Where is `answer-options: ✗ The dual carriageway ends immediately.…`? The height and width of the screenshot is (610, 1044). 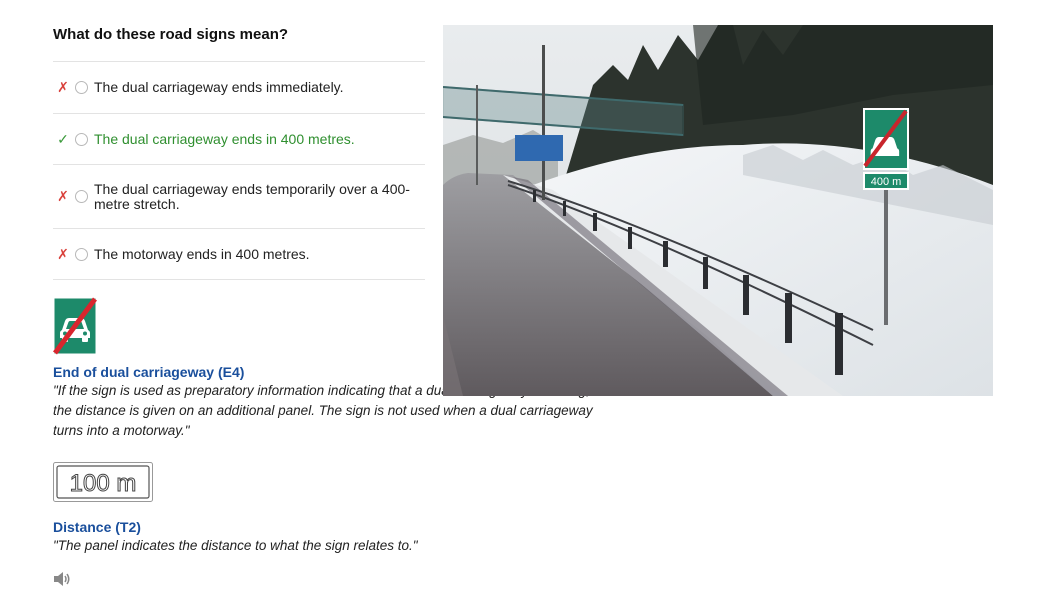 answer-options: ✗ The dual carriageway ends immediately.… is located at coordinates (239, 170).